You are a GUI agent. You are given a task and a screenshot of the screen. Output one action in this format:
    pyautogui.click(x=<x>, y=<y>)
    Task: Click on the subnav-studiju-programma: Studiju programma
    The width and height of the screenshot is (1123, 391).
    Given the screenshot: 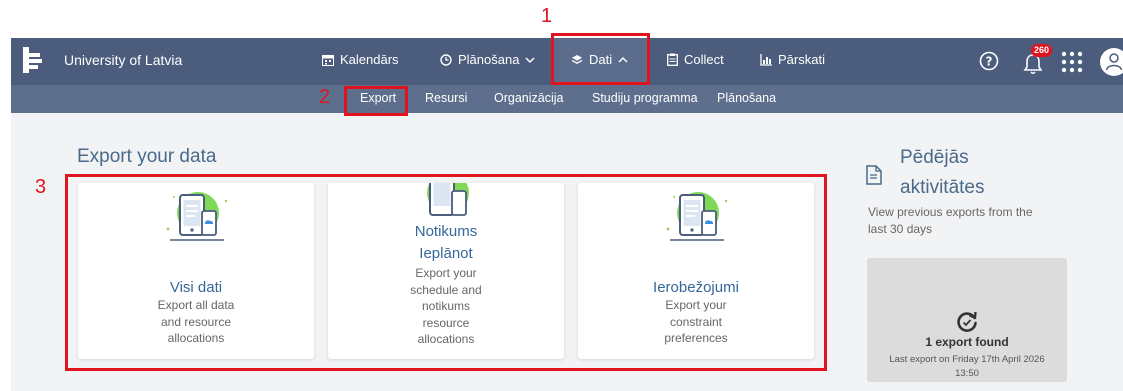 What is the action you would take?
    pyautogui.click(x=645, y=98)
    